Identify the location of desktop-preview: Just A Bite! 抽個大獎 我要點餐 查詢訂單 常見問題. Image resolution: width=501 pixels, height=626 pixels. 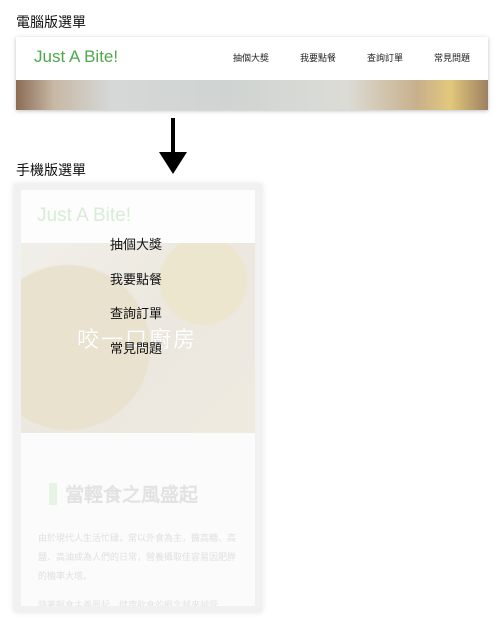
(252, 73).